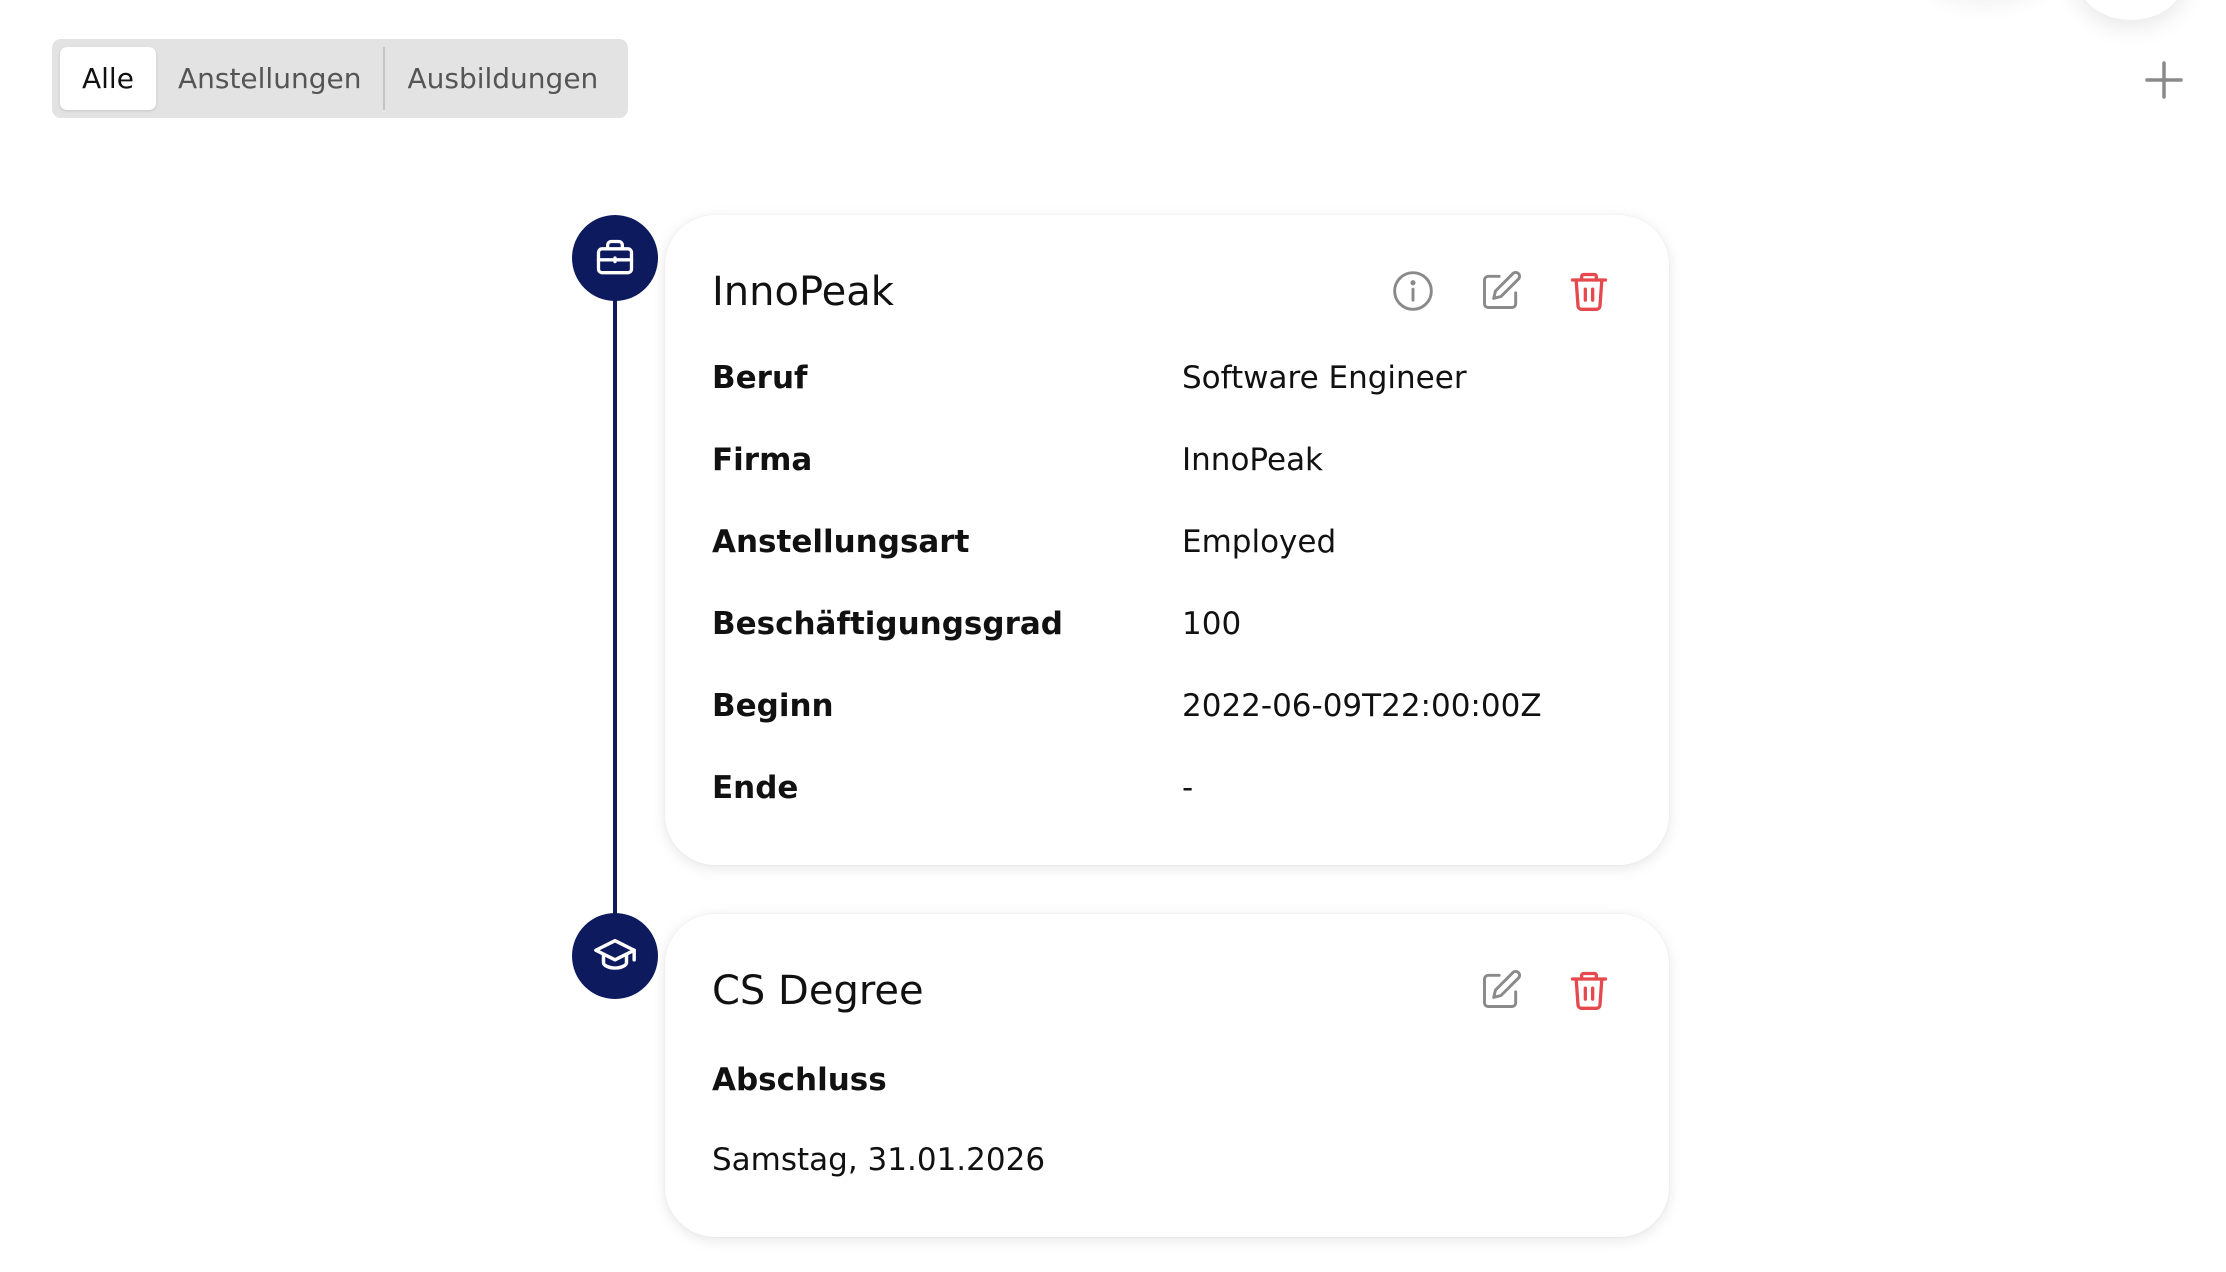  I want to click on info-icon, so click(1413, 291).